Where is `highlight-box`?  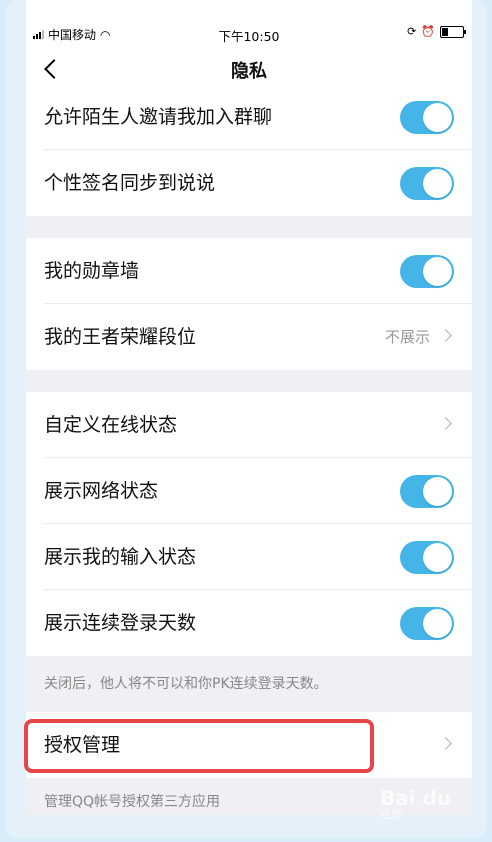
highlight-box is located at coordinates (199, 746).